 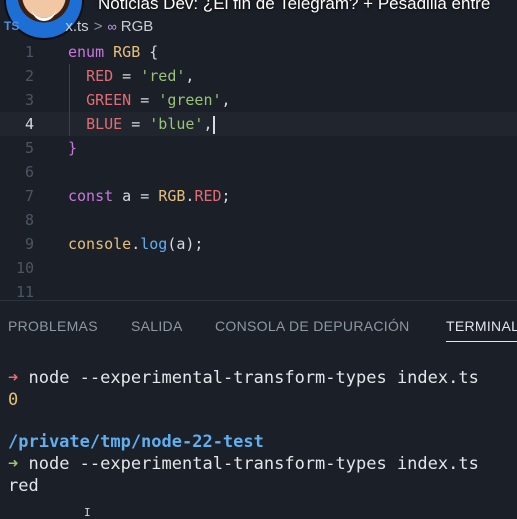 I want to click on line-number: 10, so click(x=24, y=268).